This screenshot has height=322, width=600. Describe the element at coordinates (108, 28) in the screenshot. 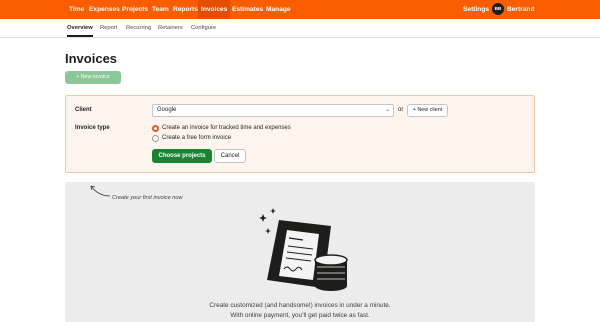

I see `tab-report: Report` at that location.